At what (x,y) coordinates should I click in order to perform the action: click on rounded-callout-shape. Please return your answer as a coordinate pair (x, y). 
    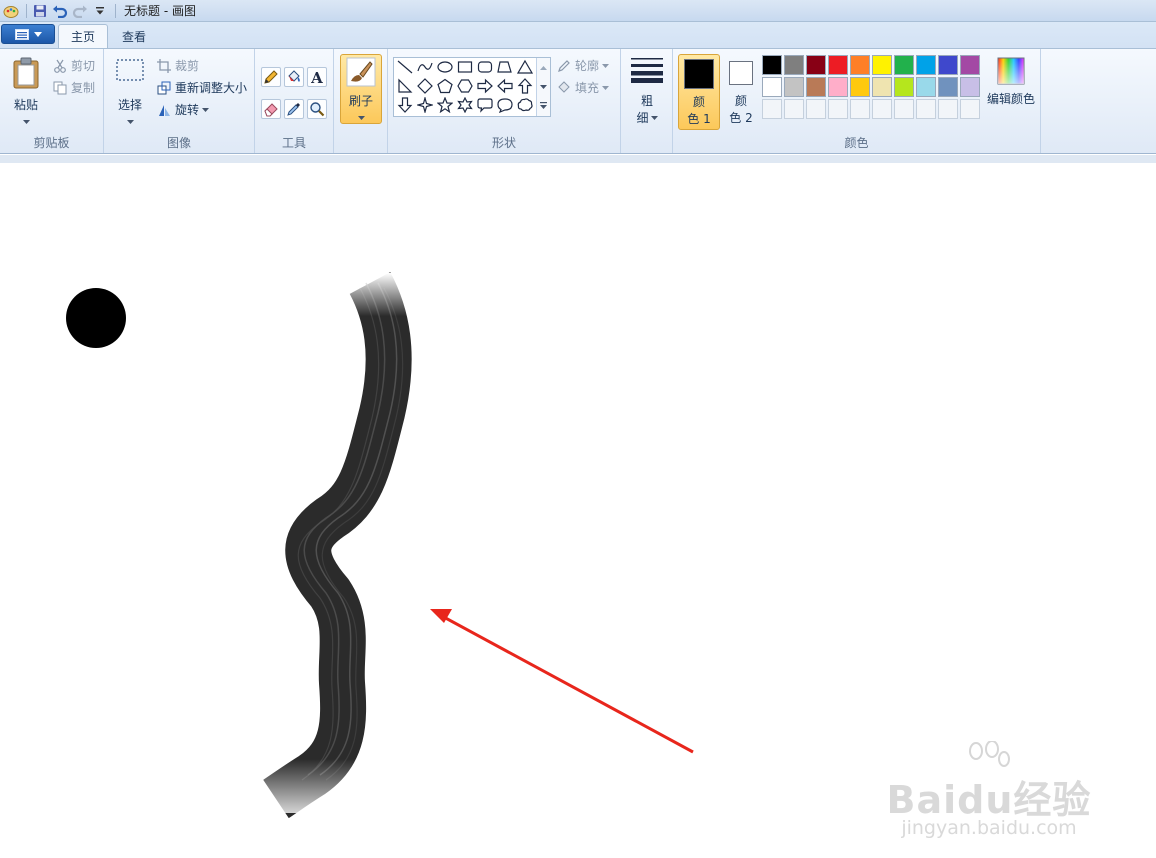
    Looking at the image, I should click on (485, 105).